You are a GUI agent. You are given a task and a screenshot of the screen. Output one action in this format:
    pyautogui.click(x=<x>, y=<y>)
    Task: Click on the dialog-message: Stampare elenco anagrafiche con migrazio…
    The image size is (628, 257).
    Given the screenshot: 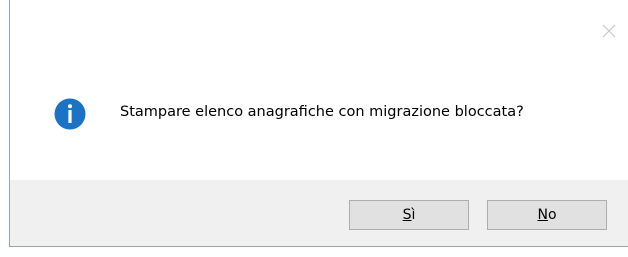 What is the action you would take?
    pyautogui.click(x=322, y=112)
    